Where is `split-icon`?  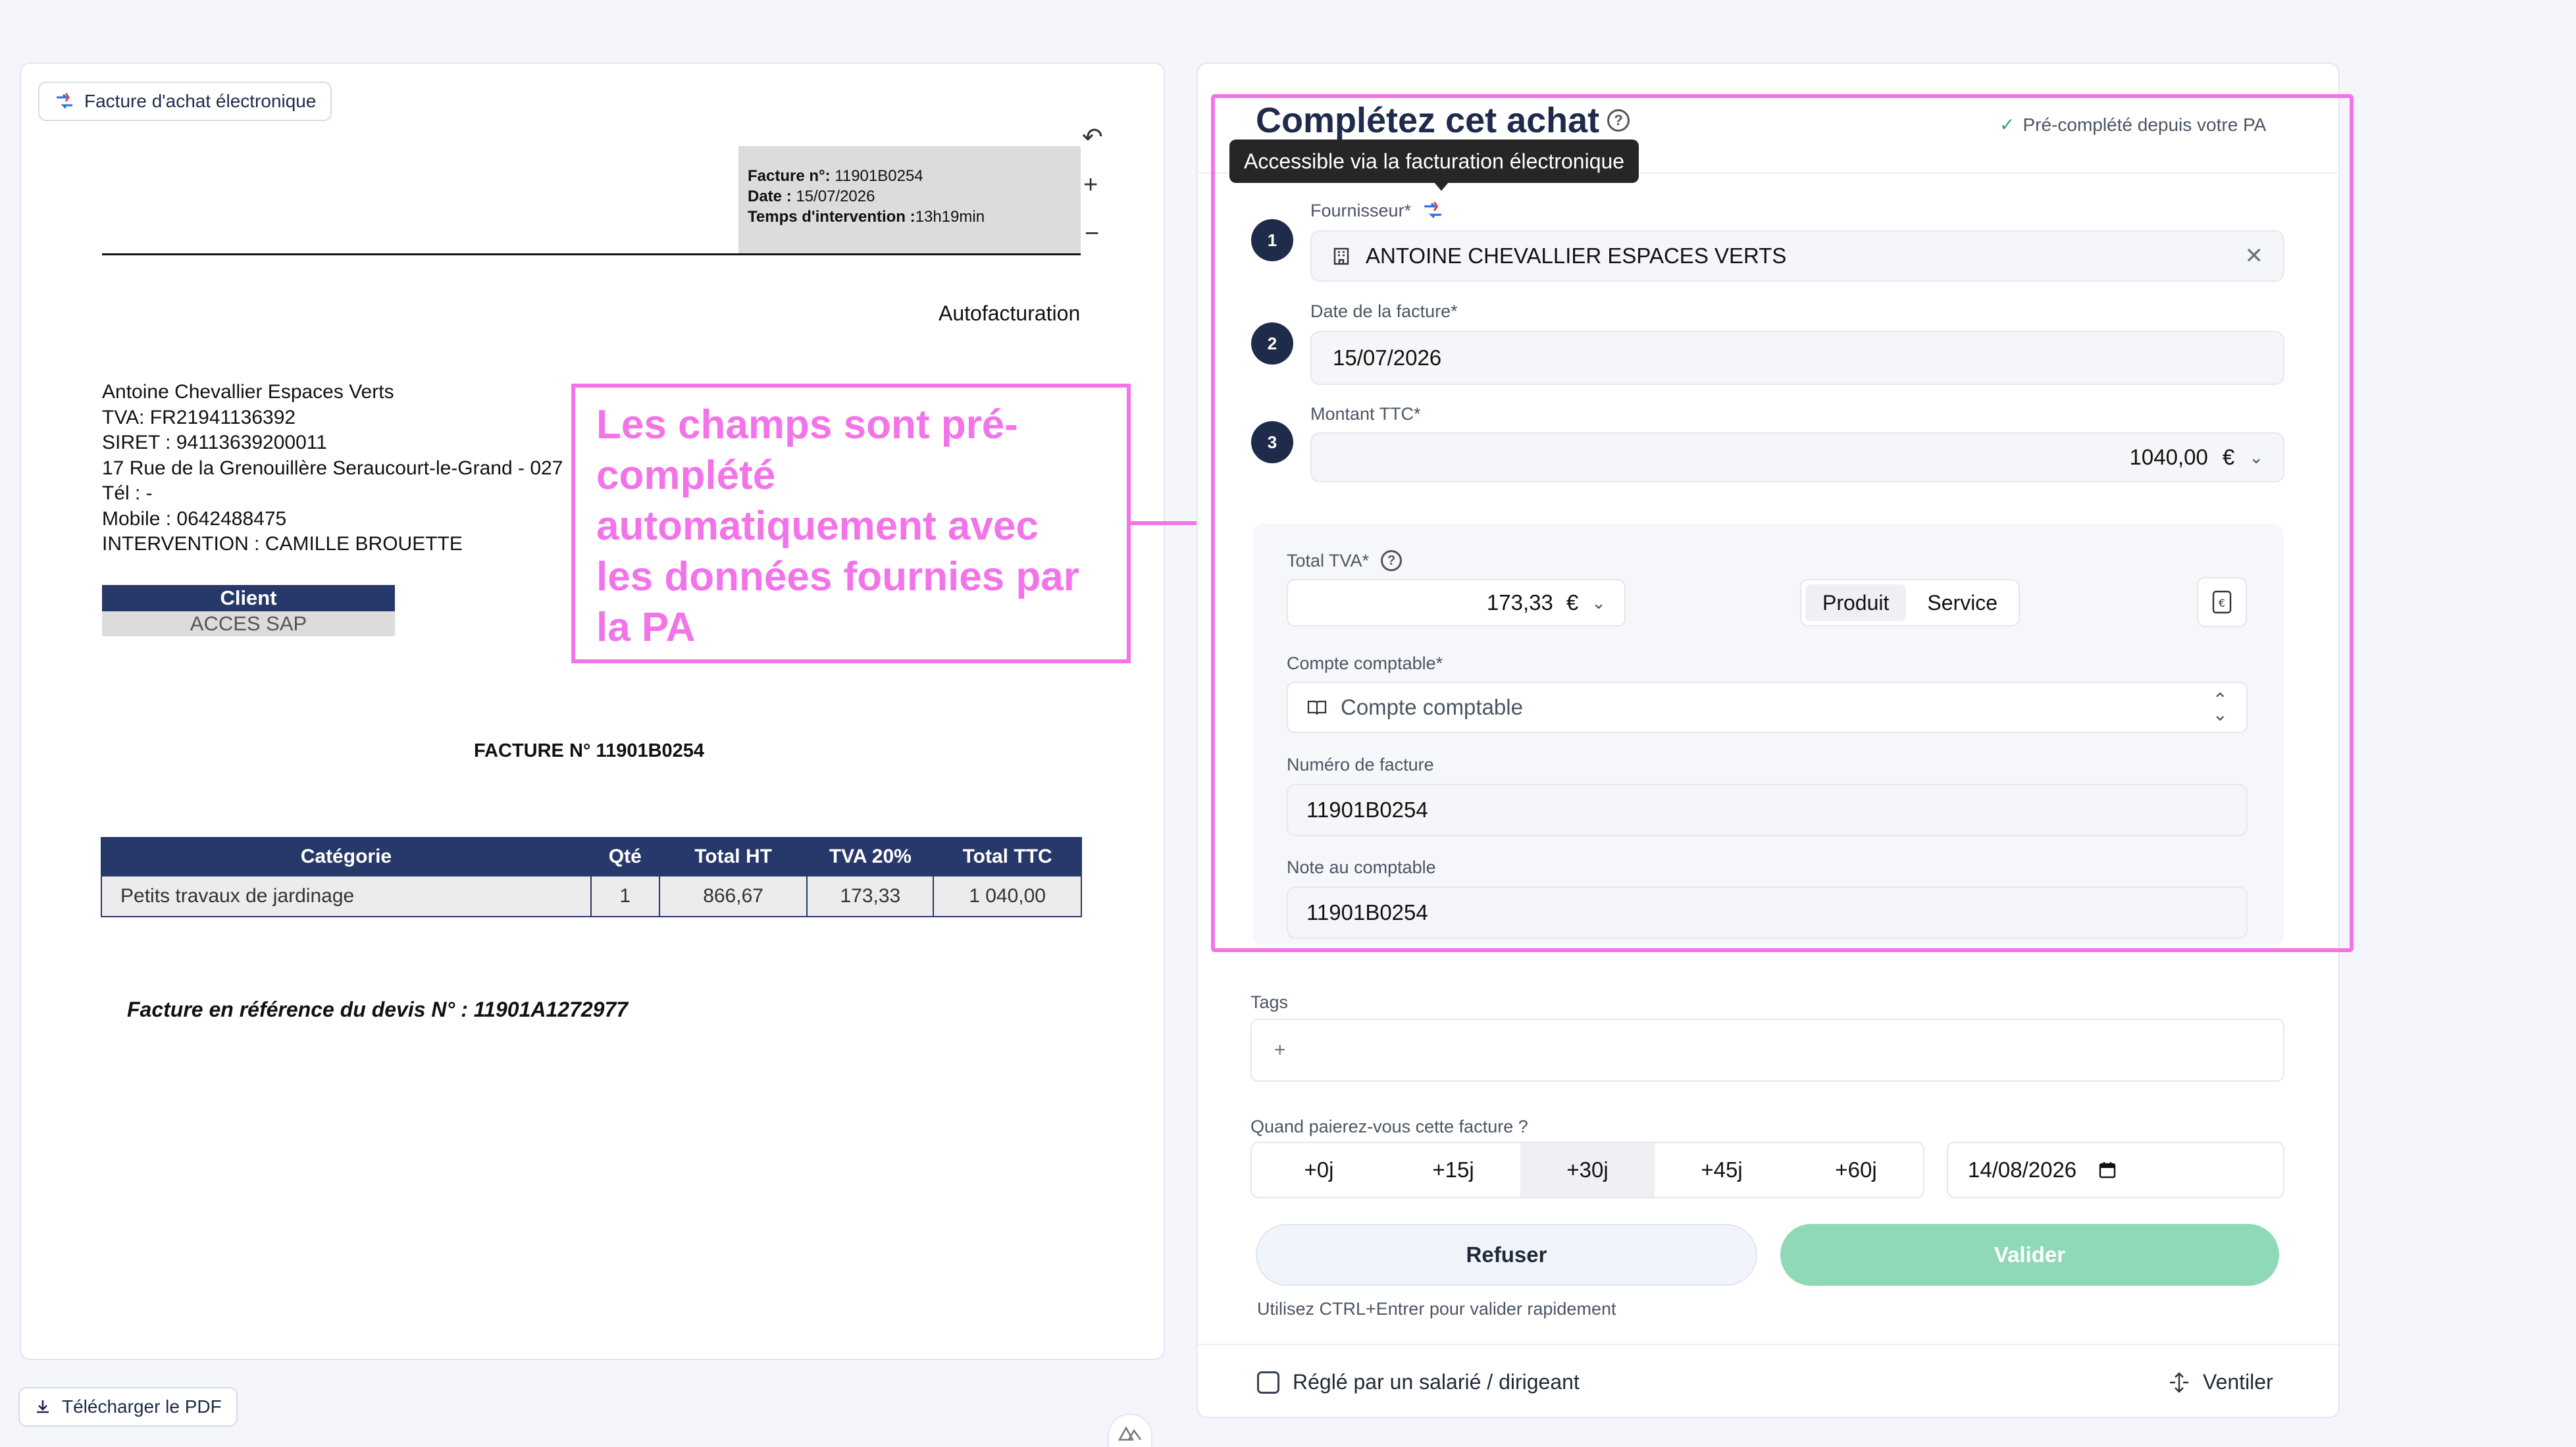 split-icon is located at coordinates (2179, 1382).